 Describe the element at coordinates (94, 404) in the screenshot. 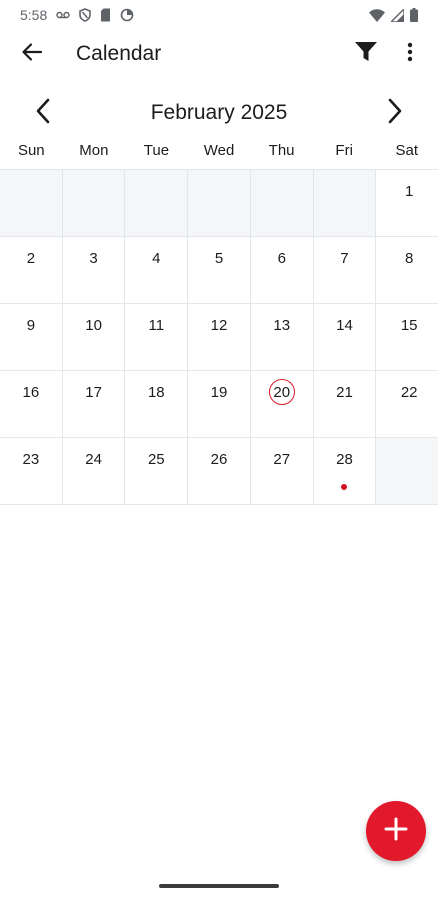

I see `day-cell-17: 17` at that location.